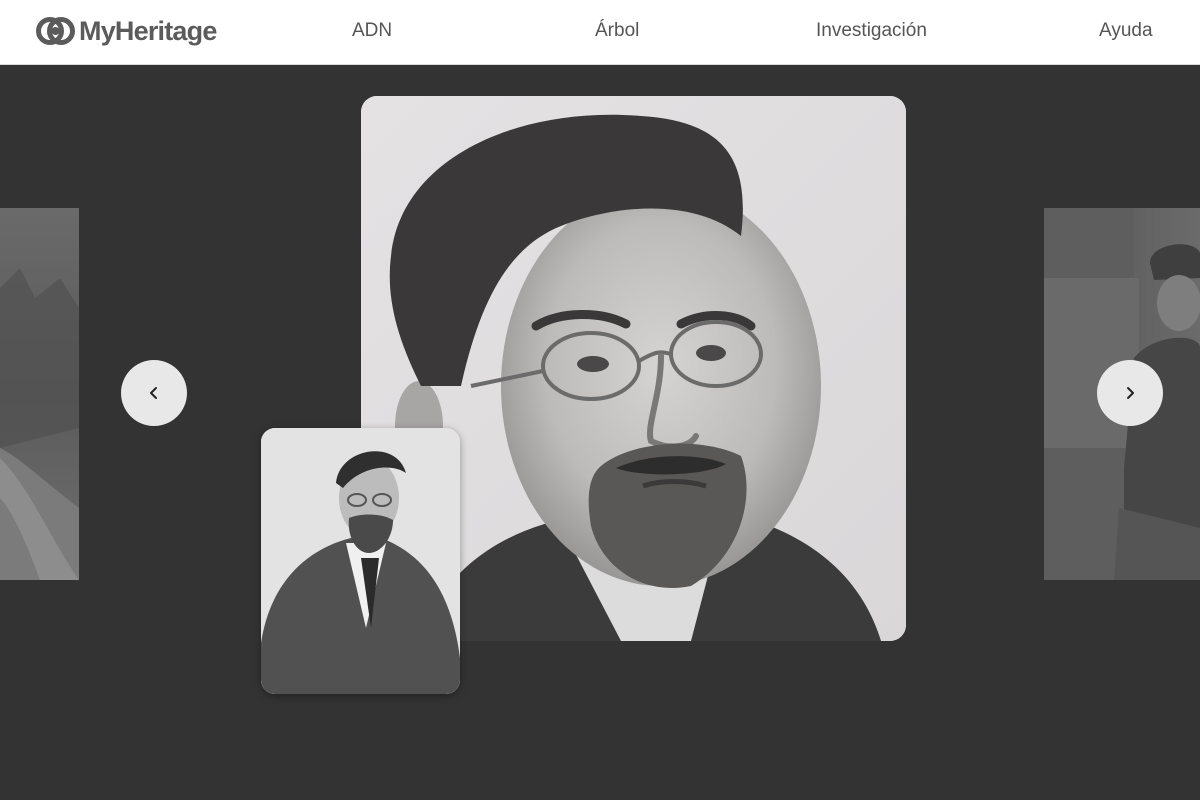 The height and width of the screenshot is (800, 1200). I want to click on logo-wordmark: MyHeritage, so click(148, 30).